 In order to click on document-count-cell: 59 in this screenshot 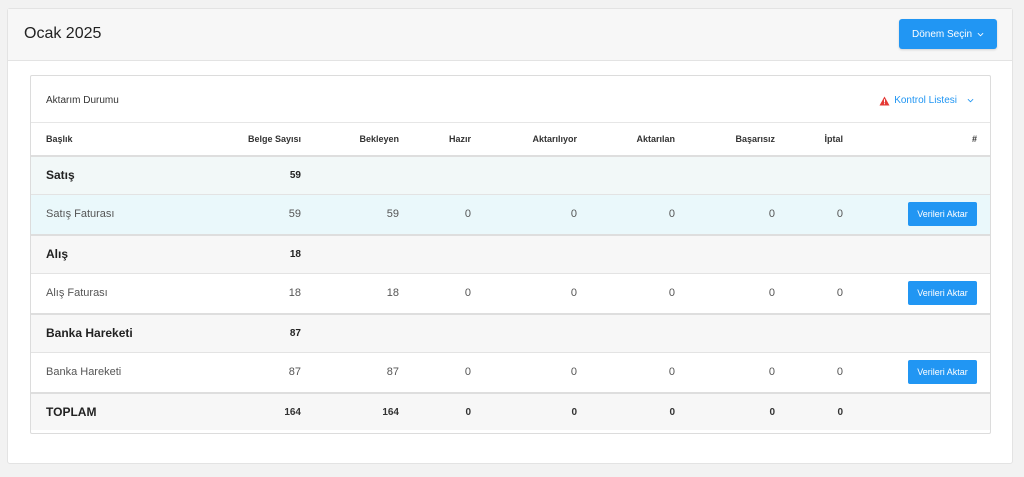, I will do `click(236, 215)`.